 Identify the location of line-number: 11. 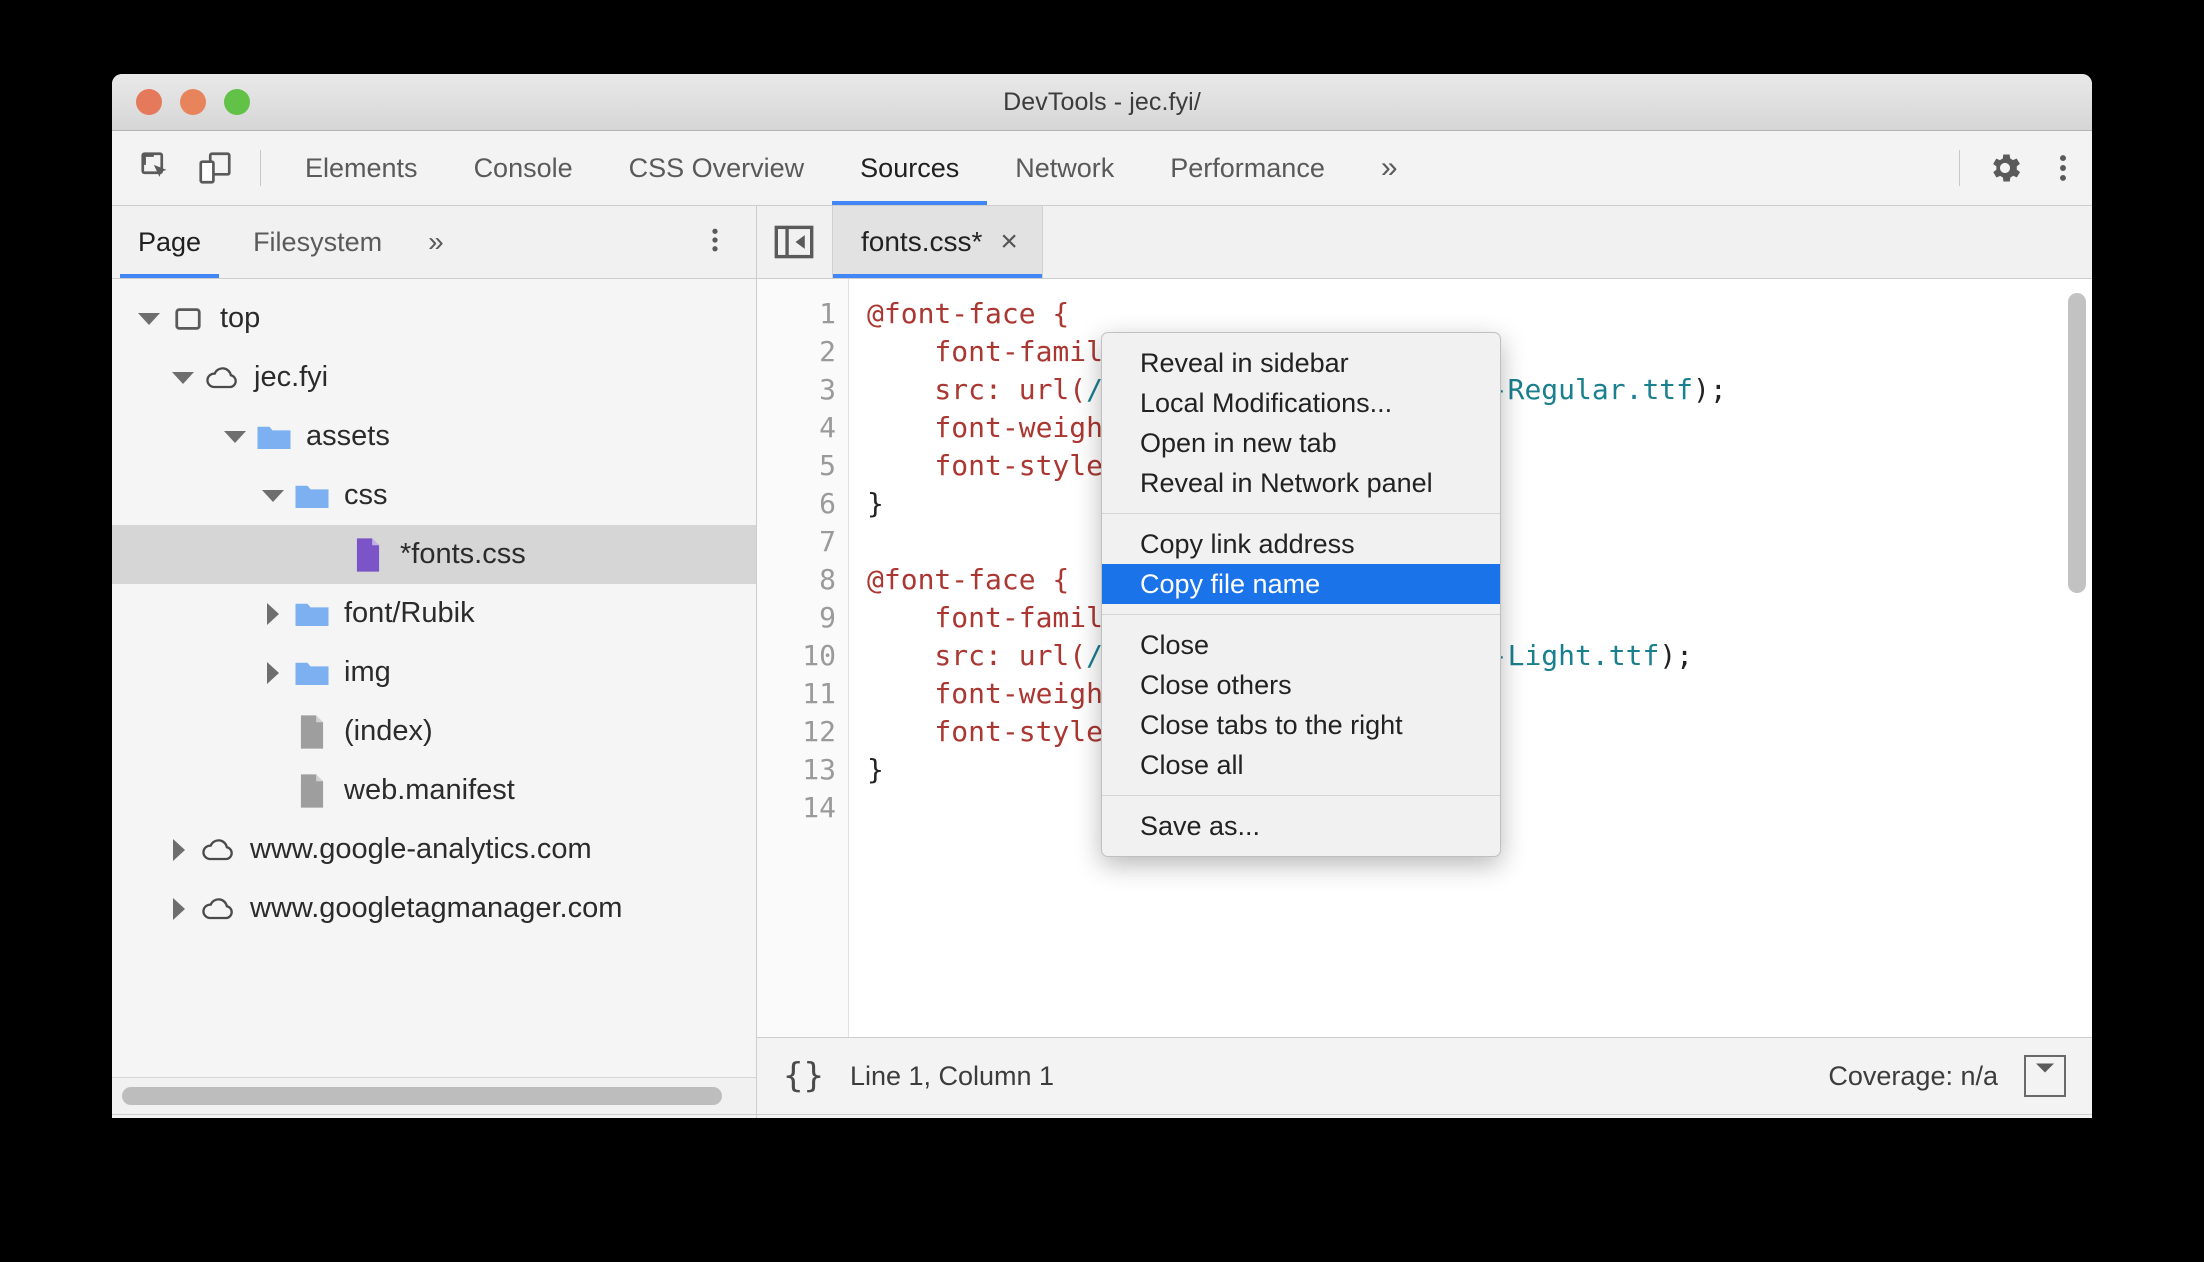
(819, 693).